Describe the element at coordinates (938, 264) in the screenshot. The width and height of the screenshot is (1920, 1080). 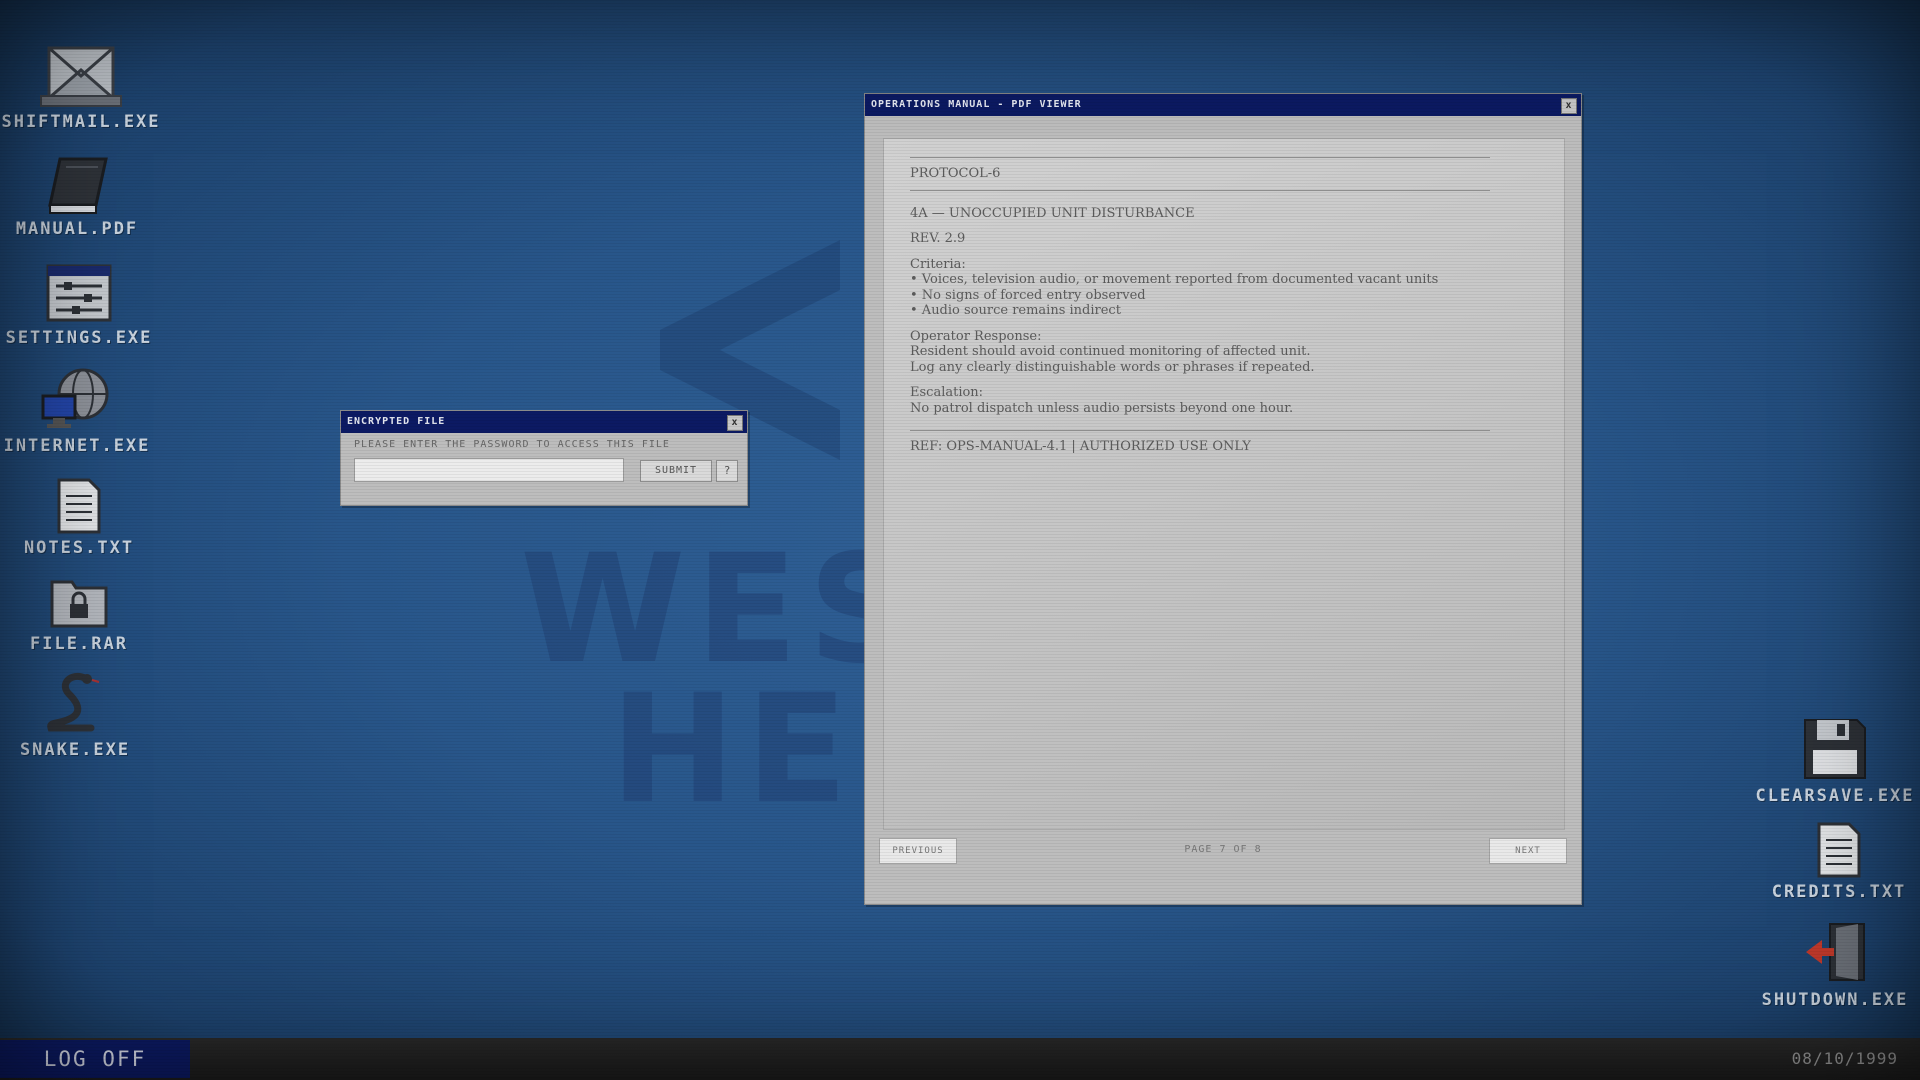
I see `criteria-heading: Criteria:` at that location.